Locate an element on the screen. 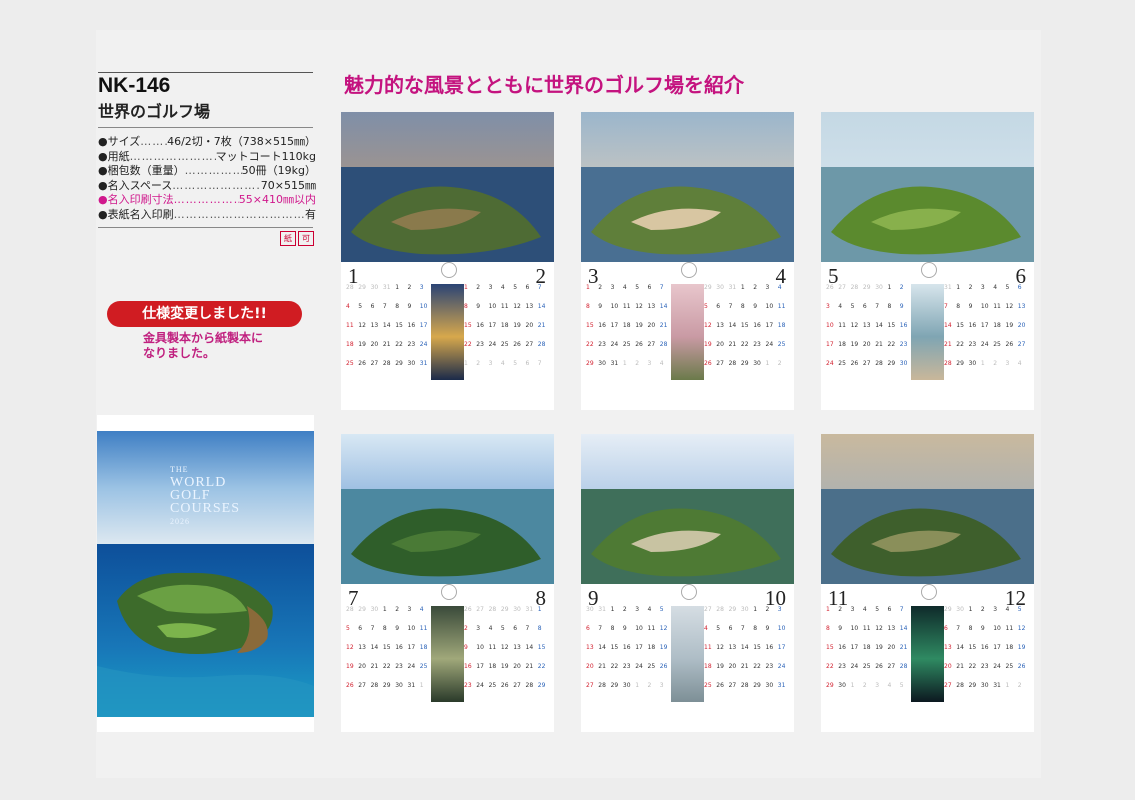 Image resolution: width=1135 pixels, height=800 pixels. spec-change-pill: 仕様変更しました!! is located at coordinates (204, 314).